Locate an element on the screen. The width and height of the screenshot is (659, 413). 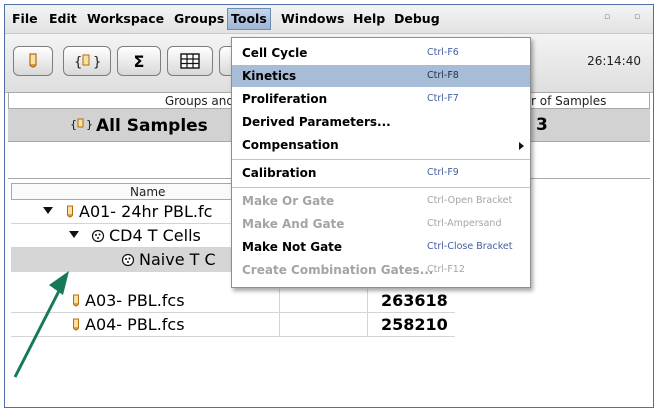
menu-item-make-or-gate: Make Or Gate Ctrl-Open Bracket is located at coordinates (377, 201).